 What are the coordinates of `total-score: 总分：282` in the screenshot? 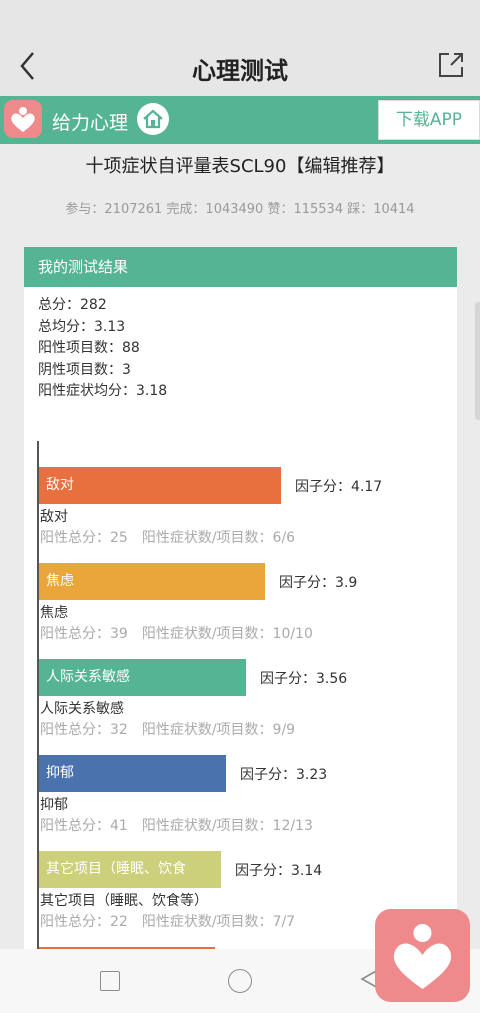 It's located at (72, 305).